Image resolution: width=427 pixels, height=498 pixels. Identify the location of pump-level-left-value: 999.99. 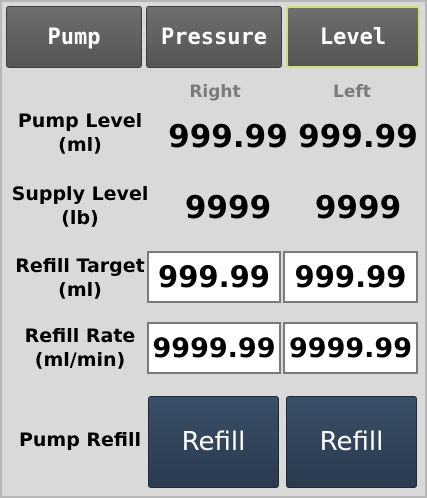
(358, 137).